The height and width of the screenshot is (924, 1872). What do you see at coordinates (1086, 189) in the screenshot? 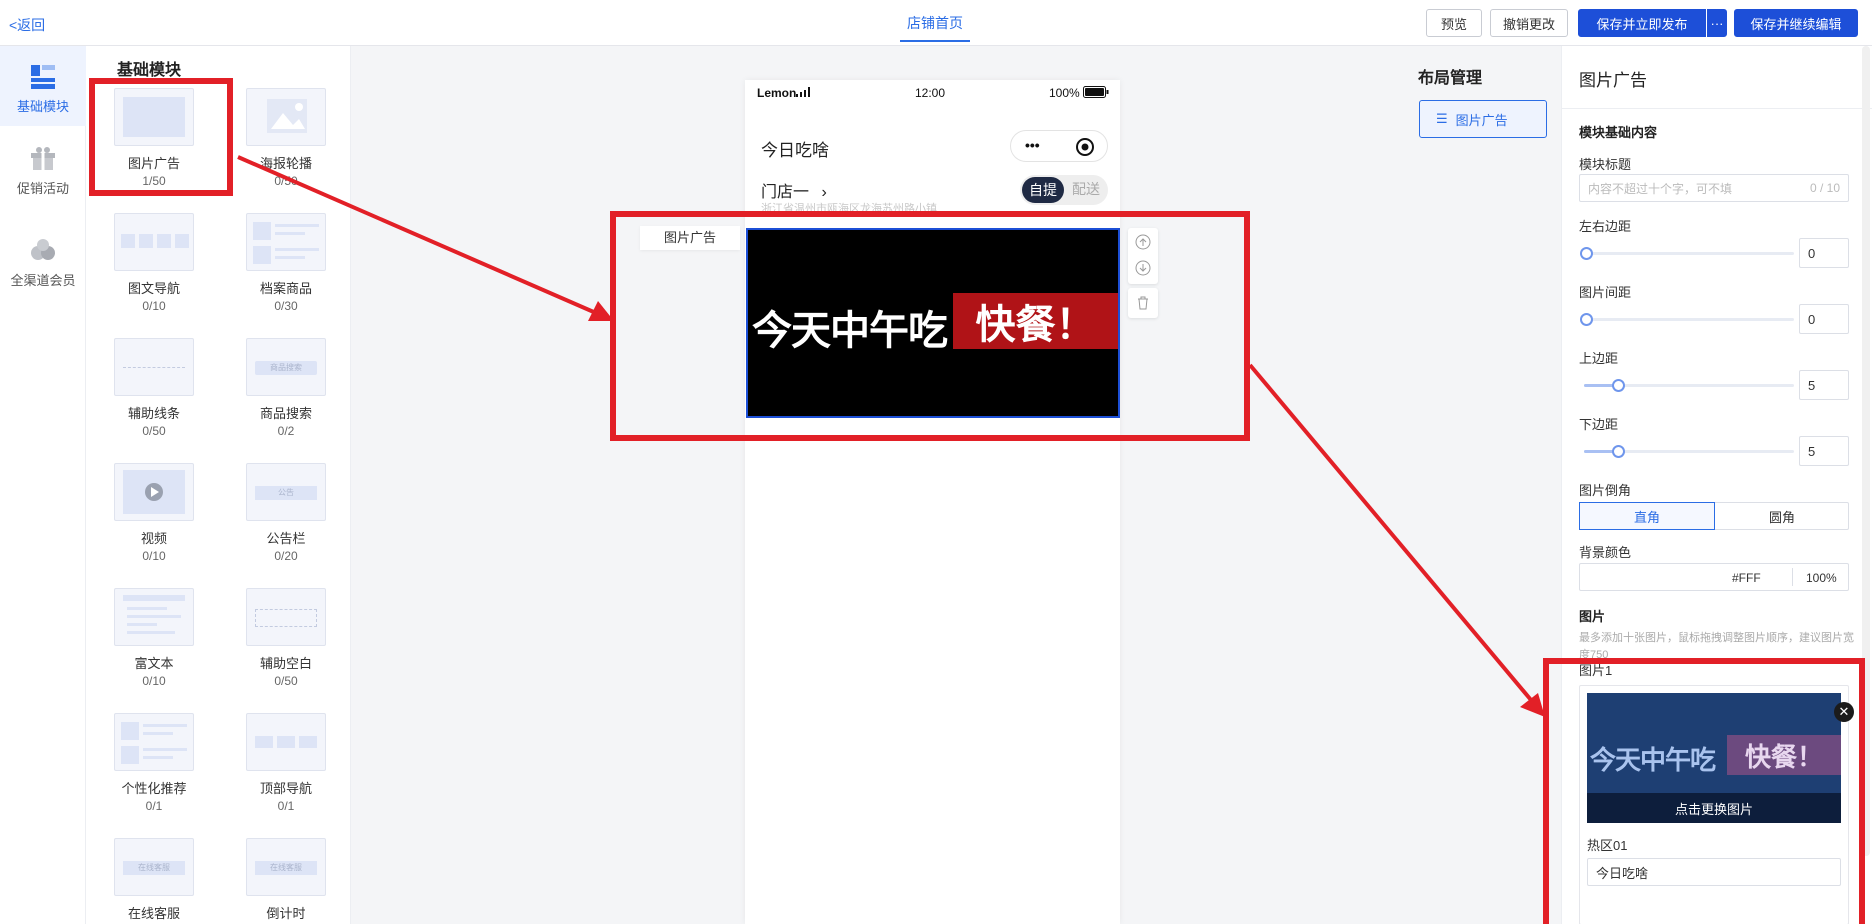
I see `delivery-option: 配送` at bounding box center [1086, 189].